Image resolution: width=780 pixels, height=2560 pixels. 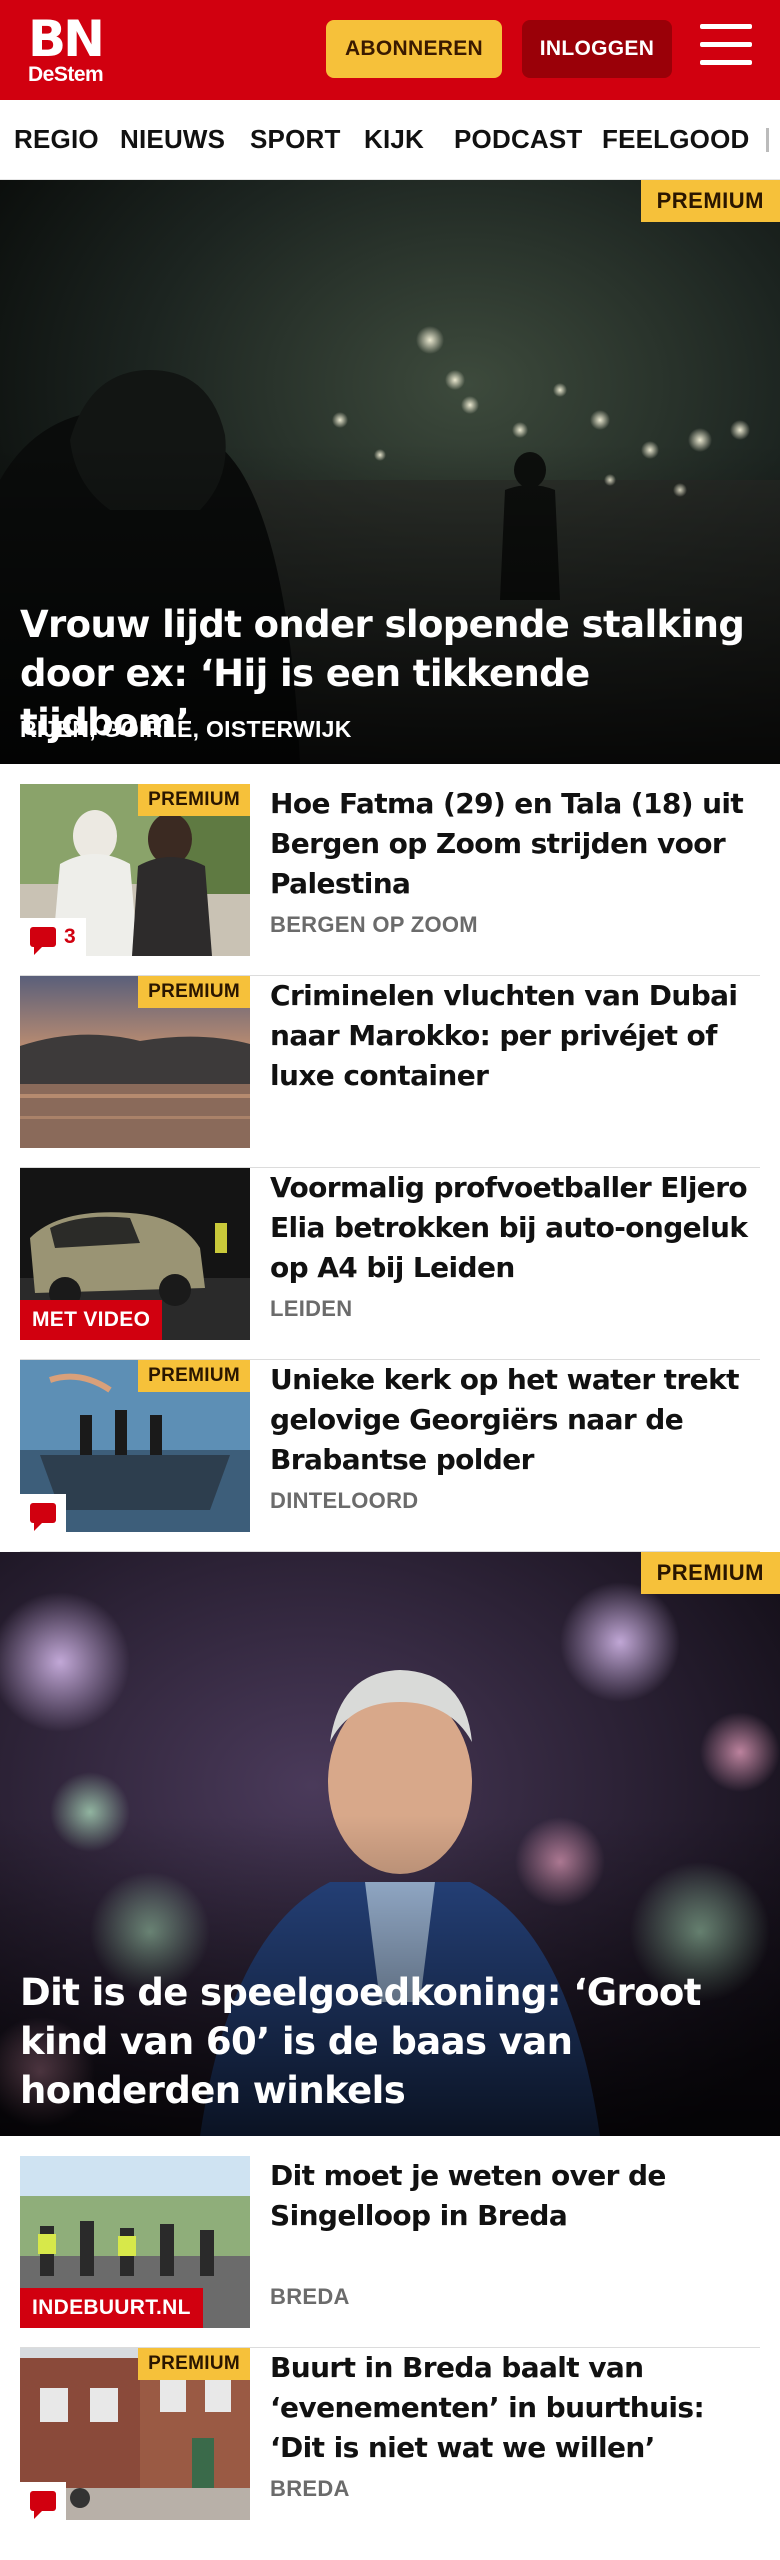 I want to click on section-nav: REGIO NIEUWS SPORT KIJK PODCAST FEELGOOD, so click(x=390, y=140).